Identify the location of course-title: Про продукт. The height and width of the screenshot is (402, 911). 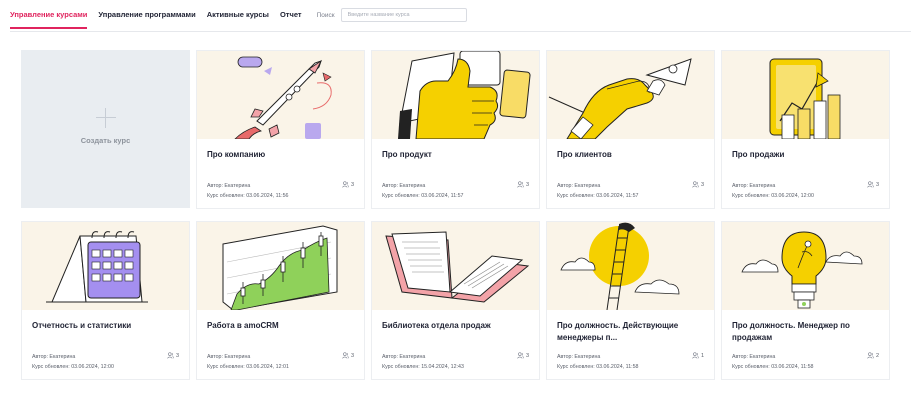
(407, 154).